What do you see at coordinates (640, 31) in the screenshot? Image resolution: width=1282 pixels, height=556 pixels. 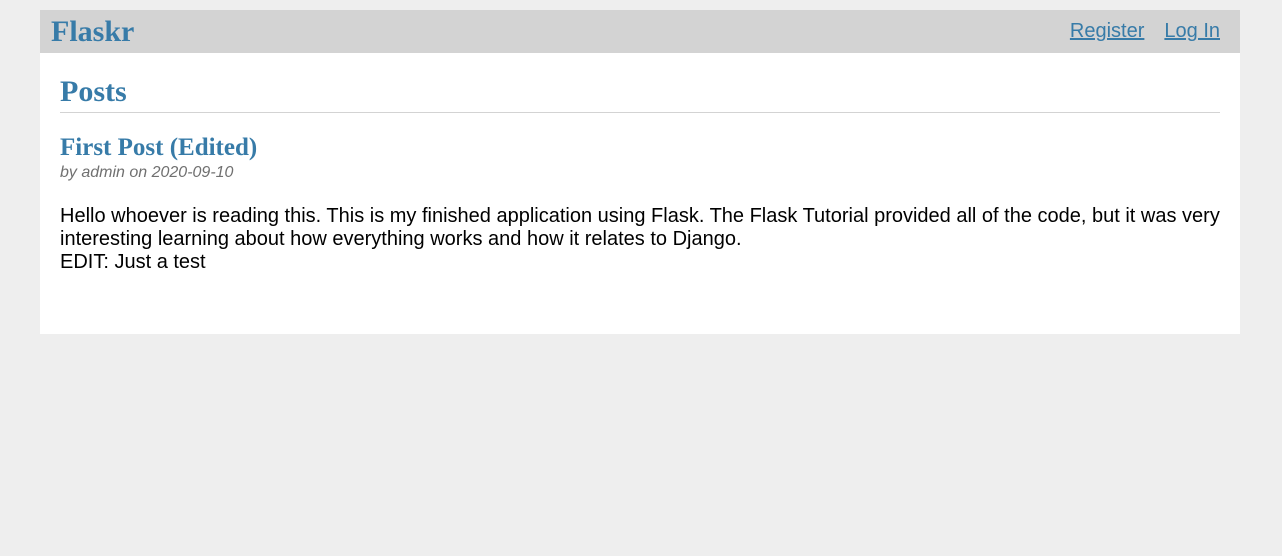 I see `top-nav: Flaskr Register Log In` at bounding box center [640, 31].